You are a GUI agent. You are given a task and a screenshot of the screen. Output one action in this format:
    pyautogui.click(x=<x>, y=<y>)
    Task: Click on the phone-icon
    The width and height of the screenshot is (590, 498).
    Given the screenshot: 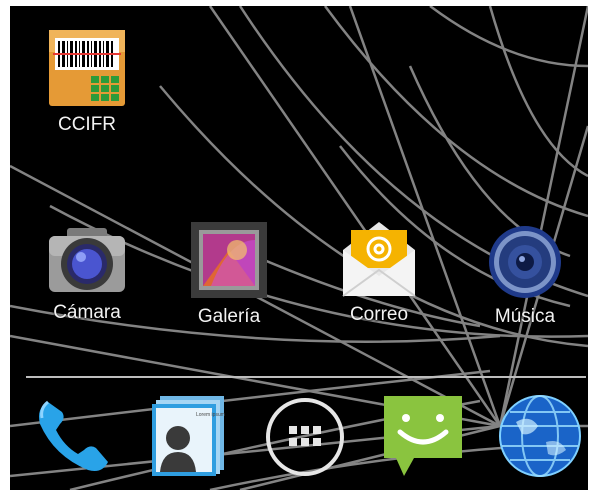 What is the action you would take?
    pyautogui.click(x=73, y=435)
    